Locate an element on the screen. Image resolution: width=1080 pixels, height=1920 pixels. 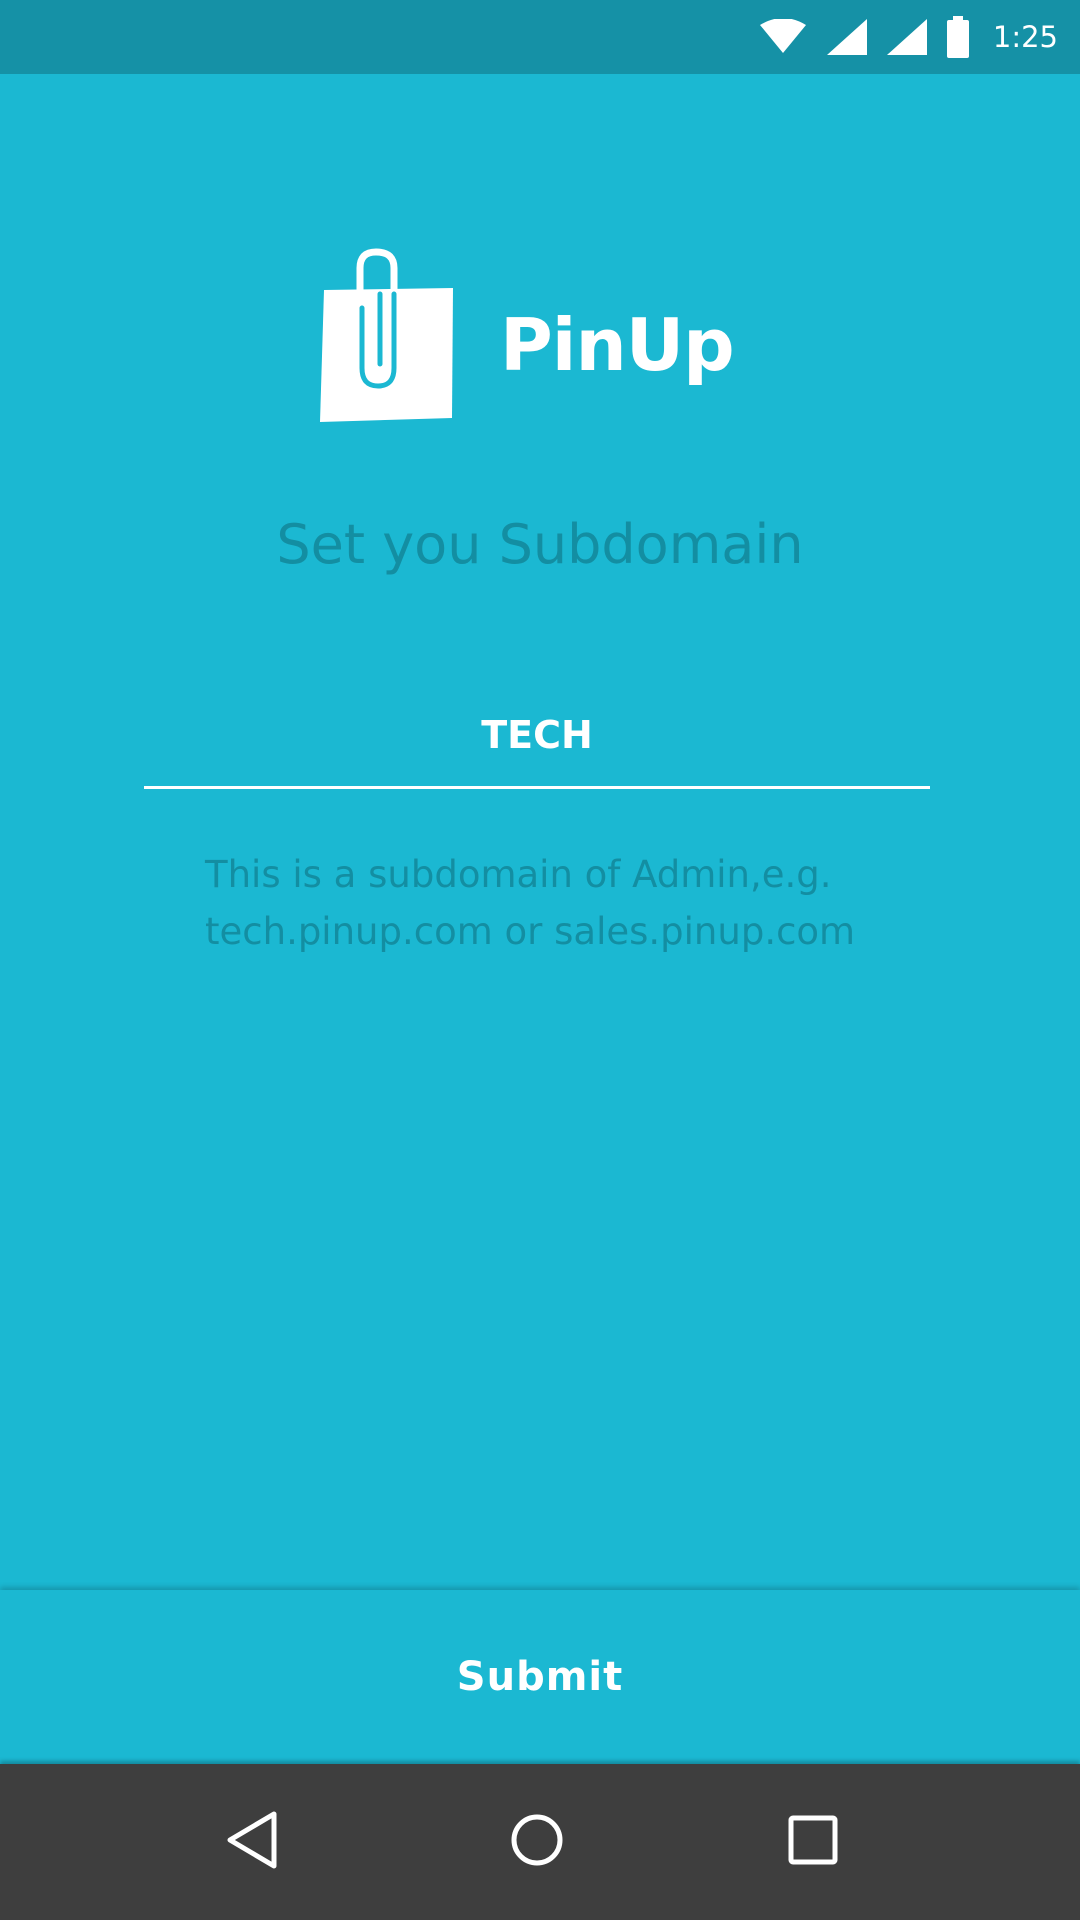
back-icon is located at coordinates (252, 1842).